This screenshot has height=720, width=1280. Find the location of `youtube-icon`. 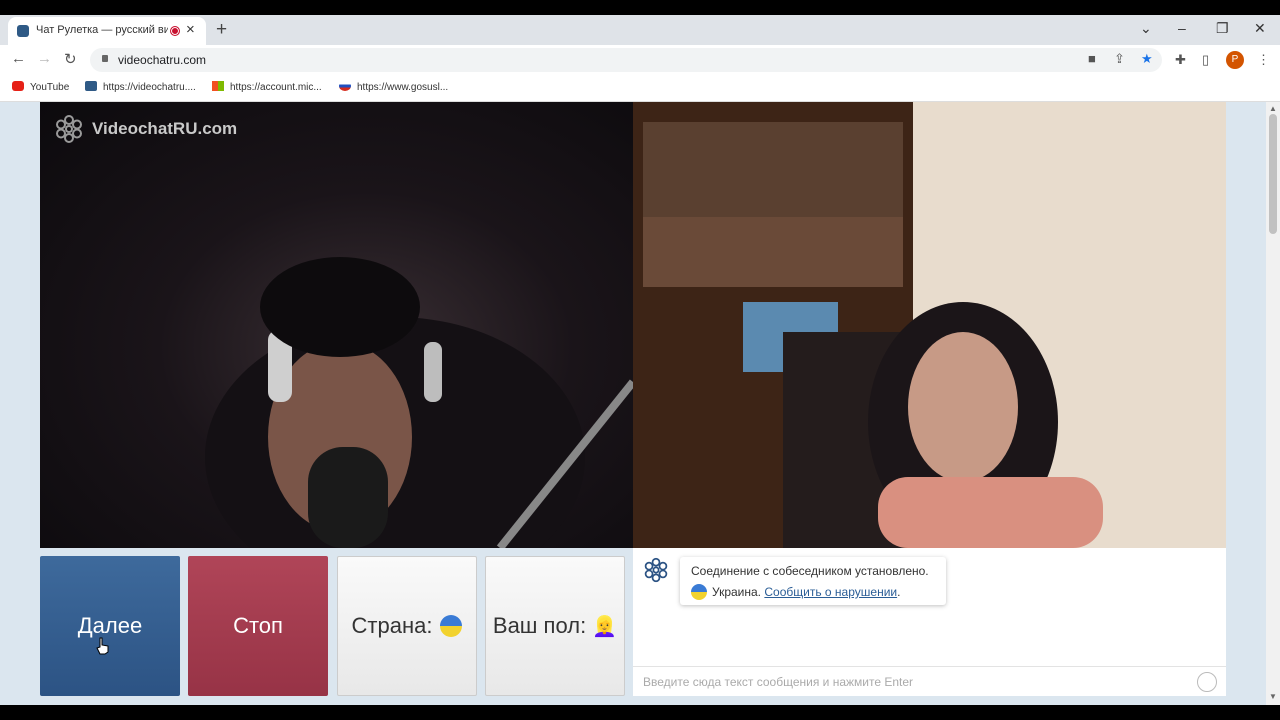

youtube-icon is located at coordinates (18, 86).